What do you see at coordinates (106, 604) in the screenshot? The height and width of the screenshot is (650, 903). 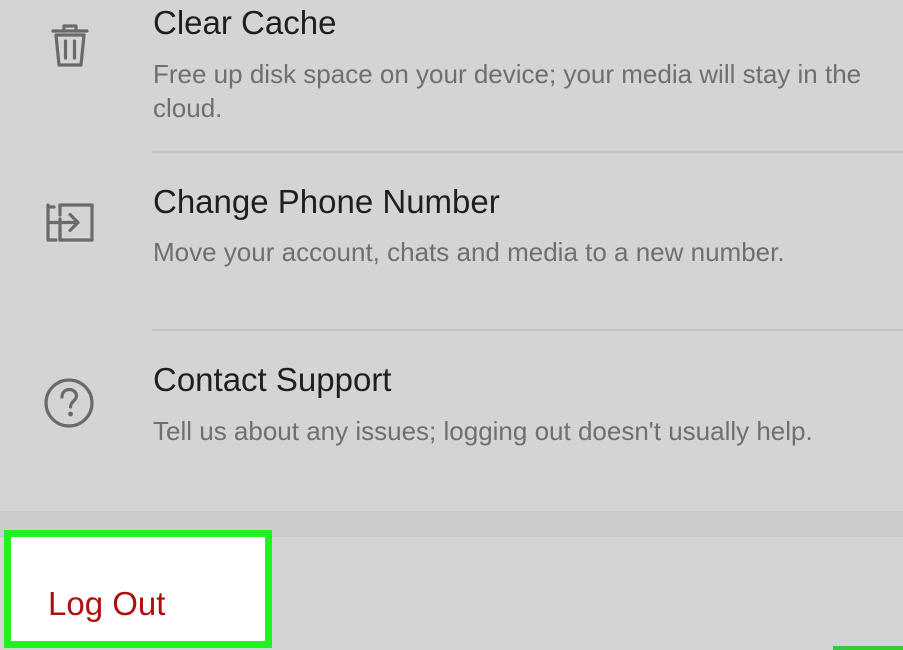 I see `logout-button: Log Out` at bounding box center [106, 604].